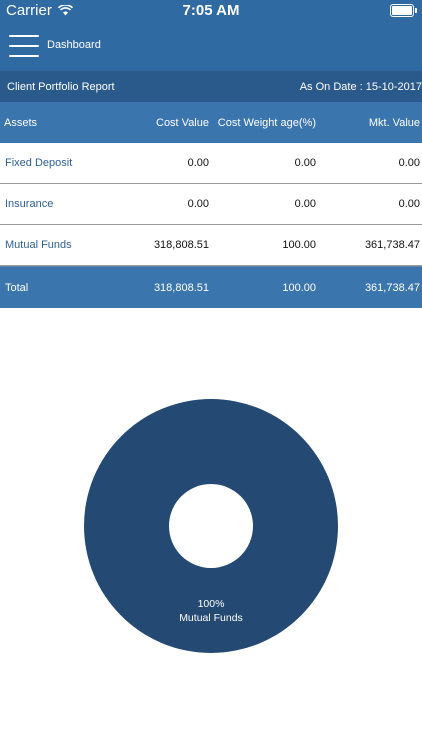 The image size is (422, 756). I want to click on nav-bar: Dashboard, so click(211, 46).